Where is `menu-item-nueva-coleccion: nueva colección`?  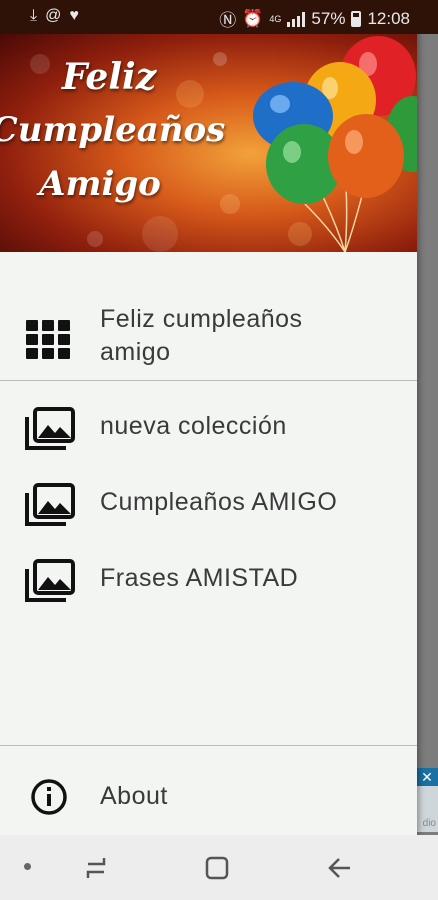 menu-item-nueva-coleccion: nueva colección is located at coordinates (208, 428).